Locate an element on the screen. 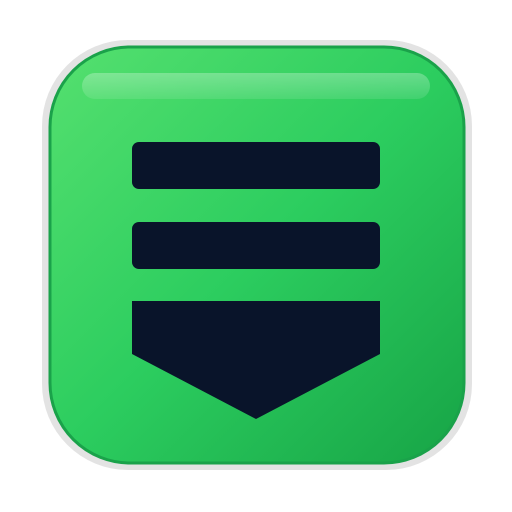 The image size is (512, 512). glyph-bar-top is located at coordinates (256, 165).